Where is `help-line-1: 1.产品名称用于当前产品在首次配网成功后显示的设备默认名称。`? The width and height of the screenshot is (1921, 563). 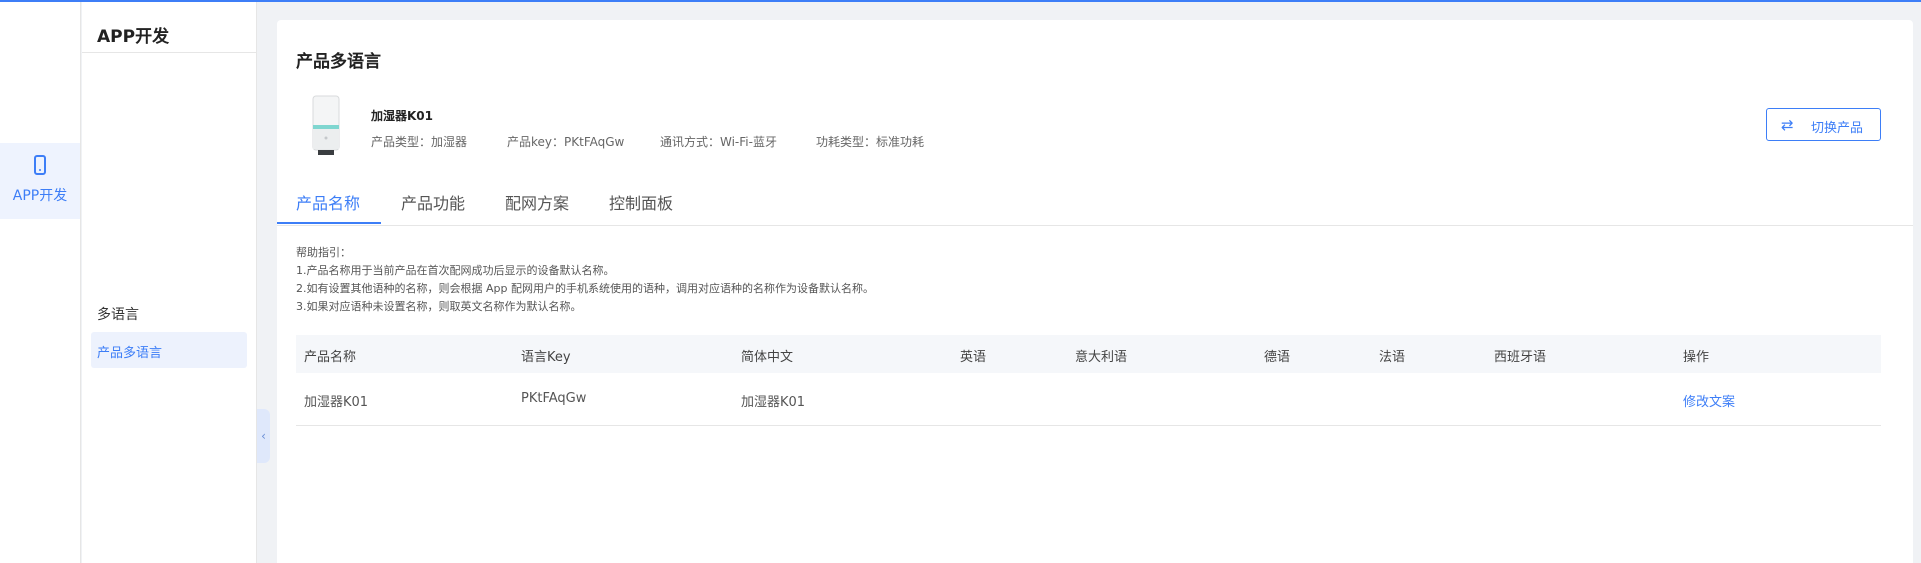
help-line-1: 1.产品名称用于当前产品在首次配网成功后显示的设备默认名称。 is located at coordinates (455, 270).